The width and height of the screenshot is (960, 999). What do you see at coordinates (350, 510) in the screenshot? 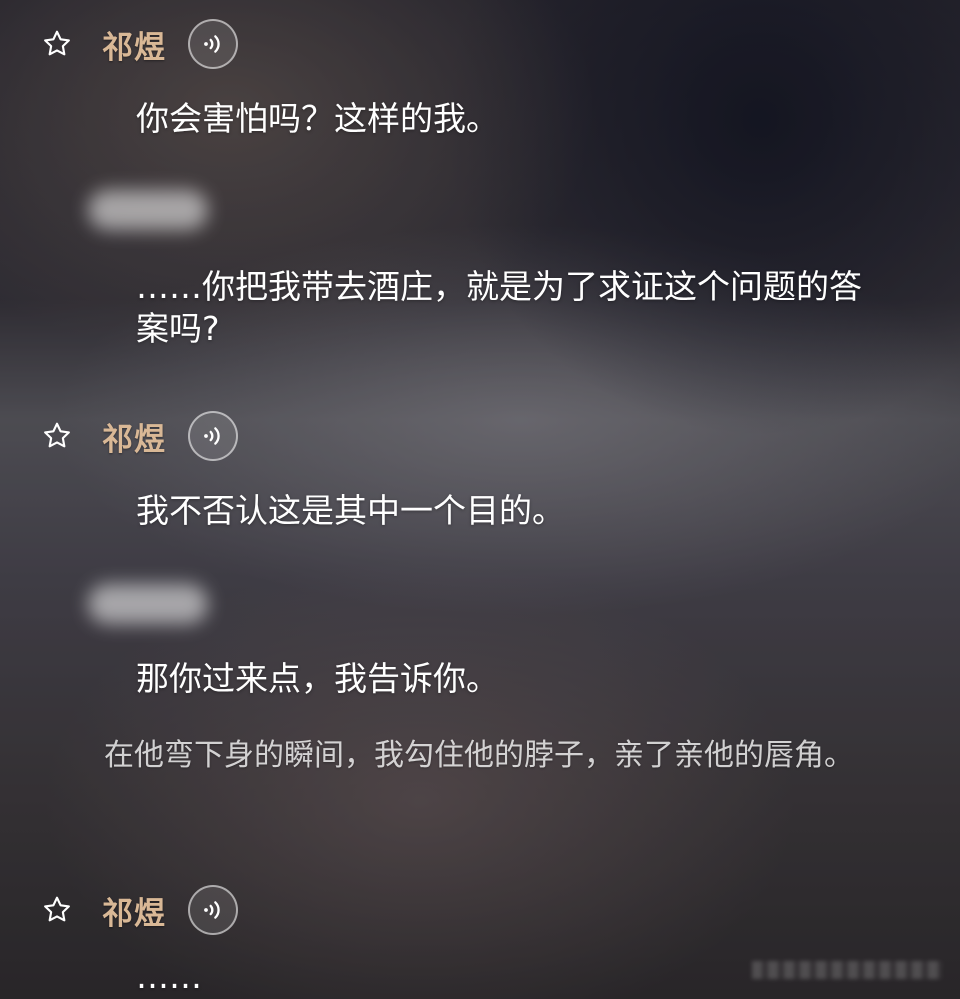
I see `speaker-message: 我不否认这是其中一个目的。` at bounding box center [350, 510].